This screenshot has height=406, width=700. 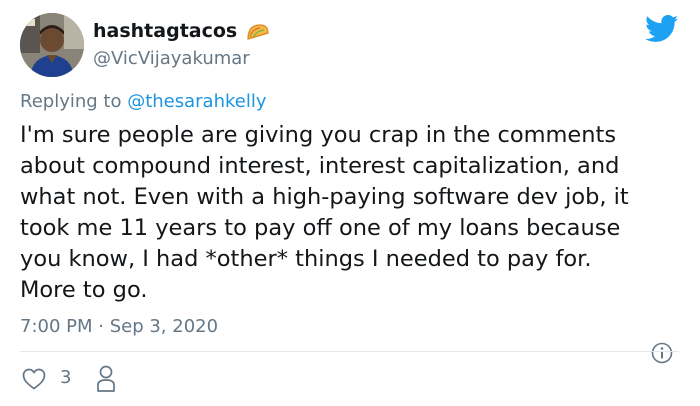 I want to click on taco-icon, so click(x=258, y=32).